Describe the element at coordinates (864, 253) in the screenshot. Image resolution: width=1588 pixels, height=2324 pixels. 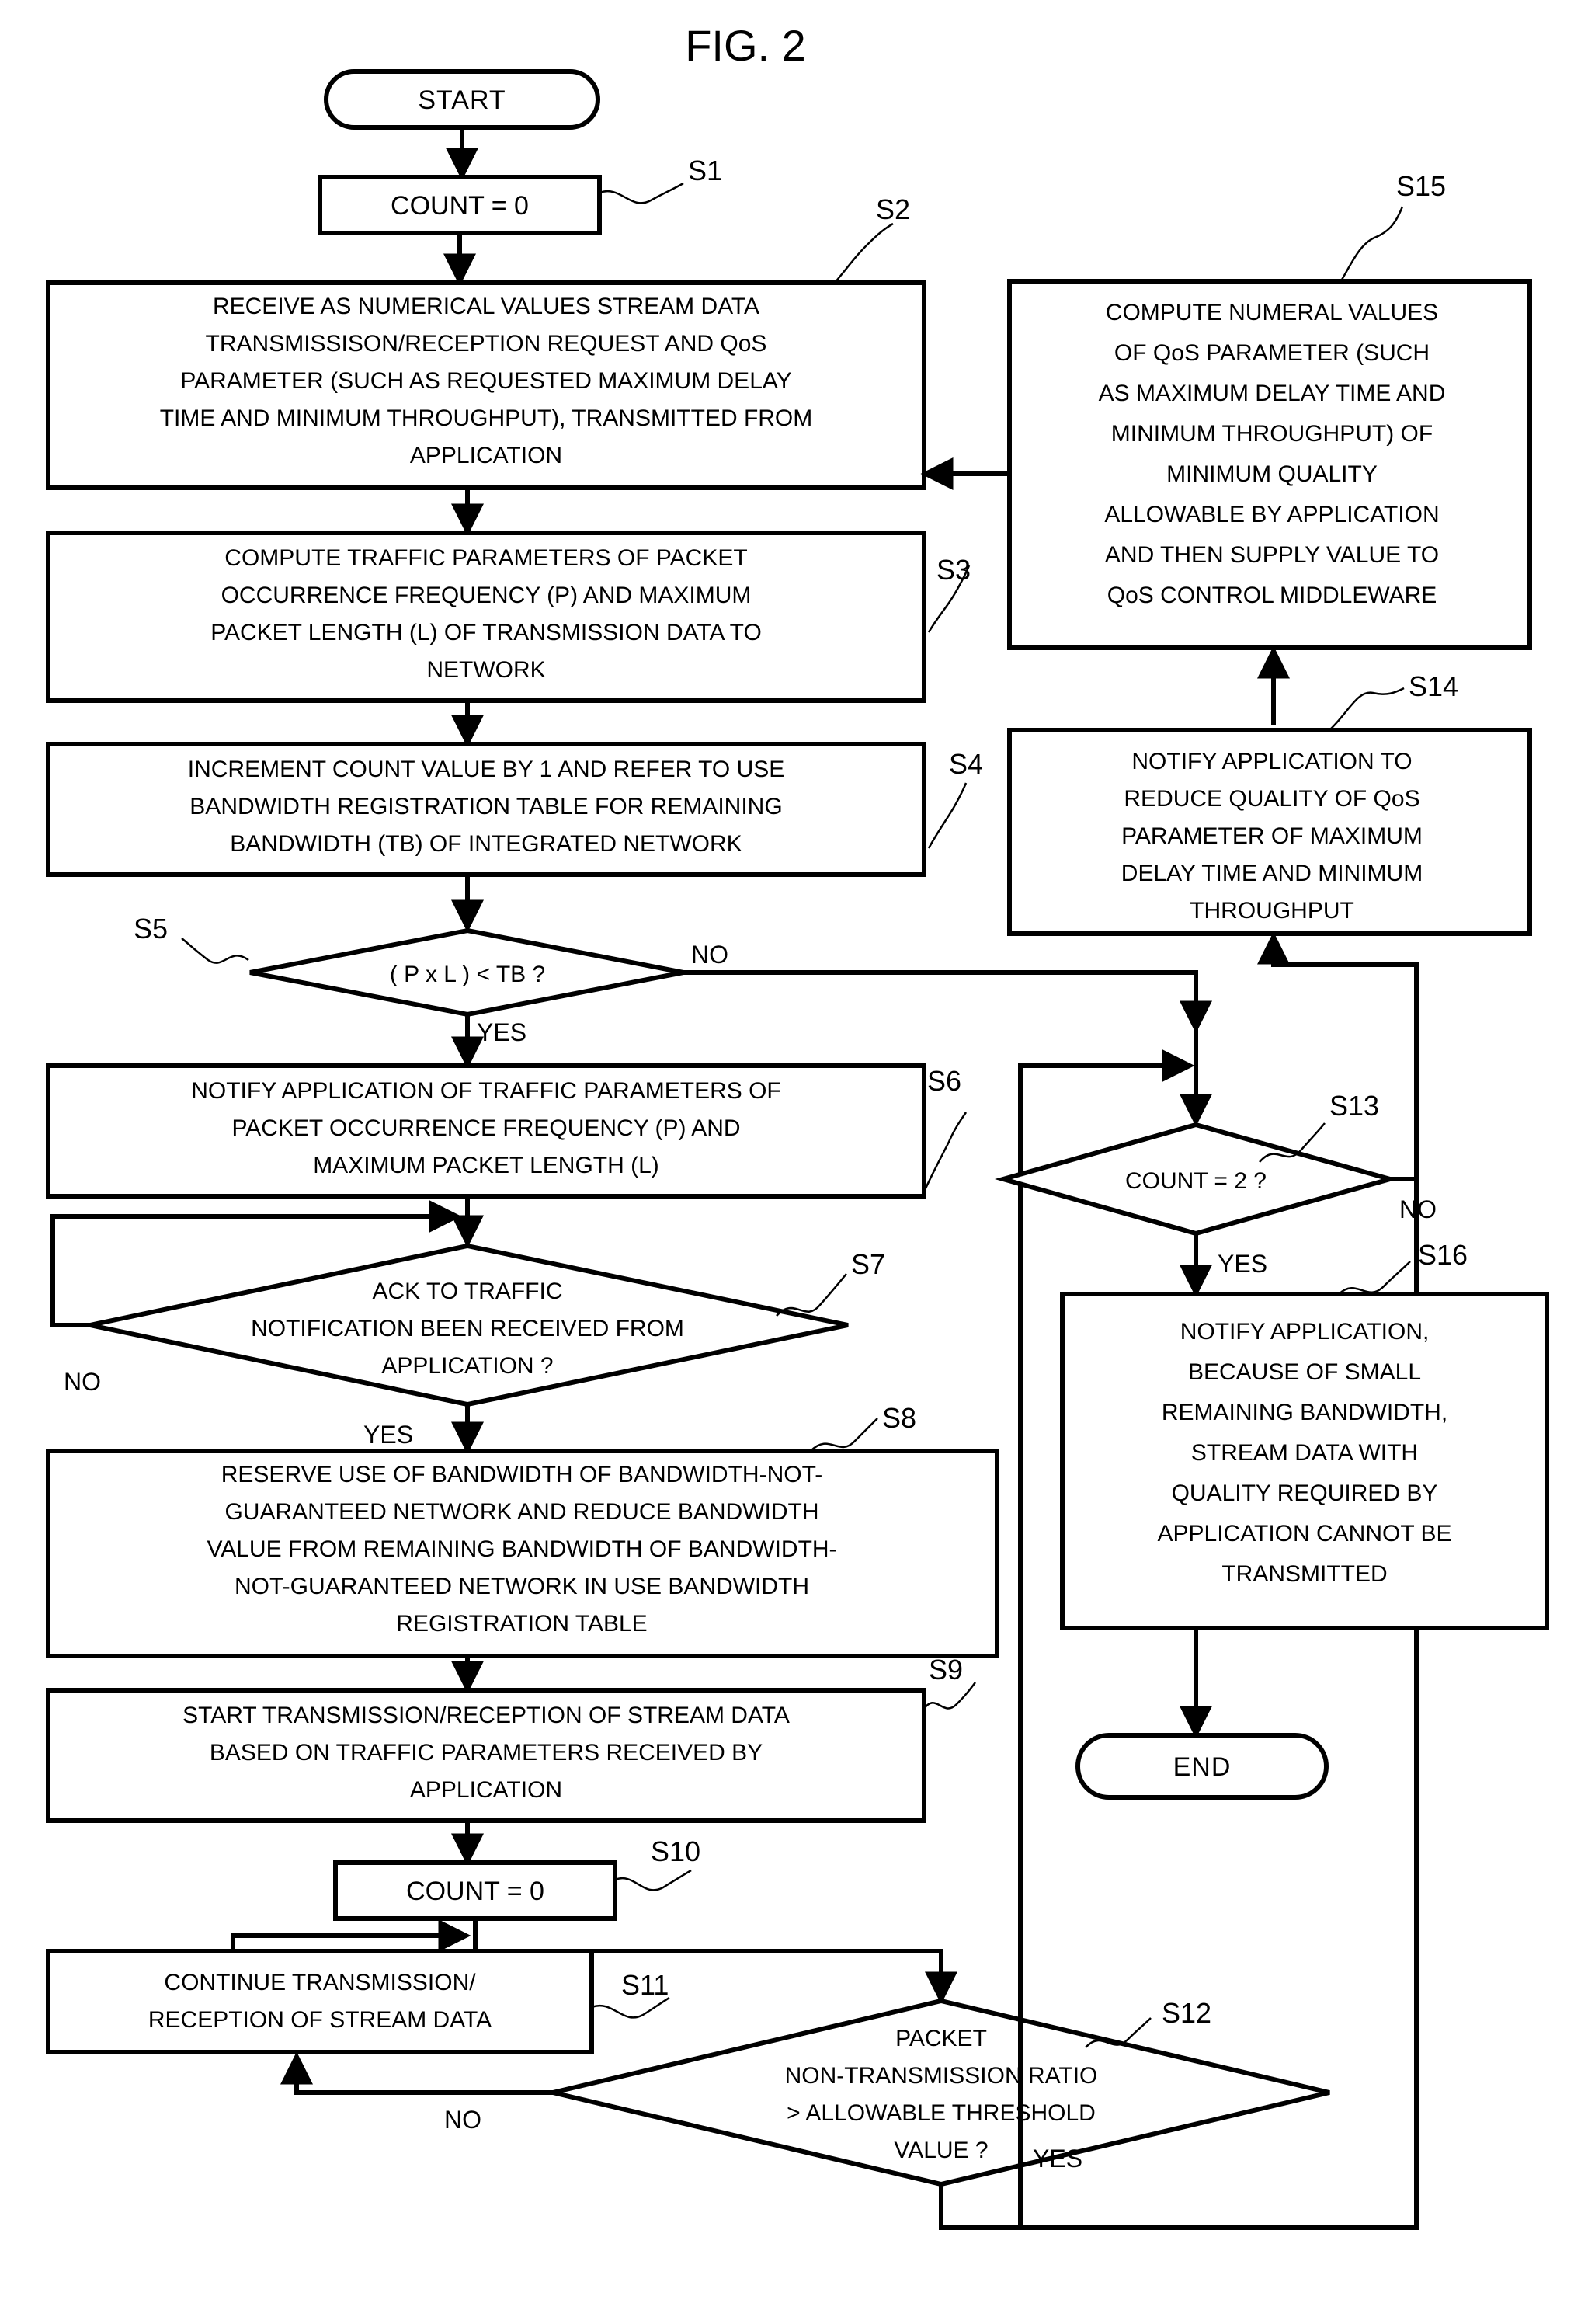
I see `leader-s2` at that location.